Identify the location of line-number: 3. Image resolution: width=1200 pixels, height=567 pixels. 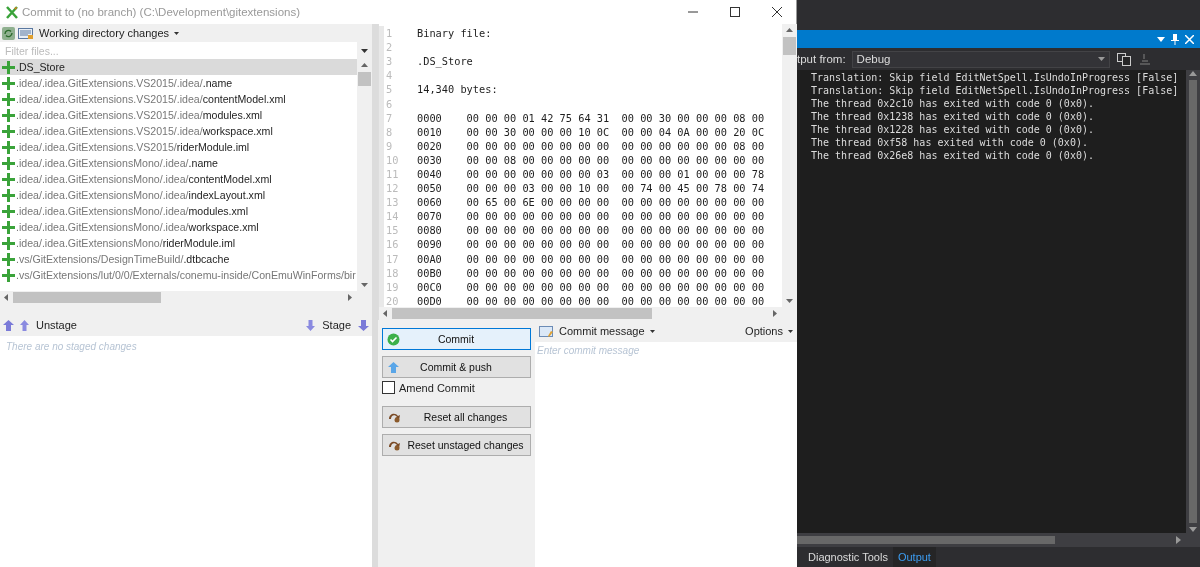
(398, 61).